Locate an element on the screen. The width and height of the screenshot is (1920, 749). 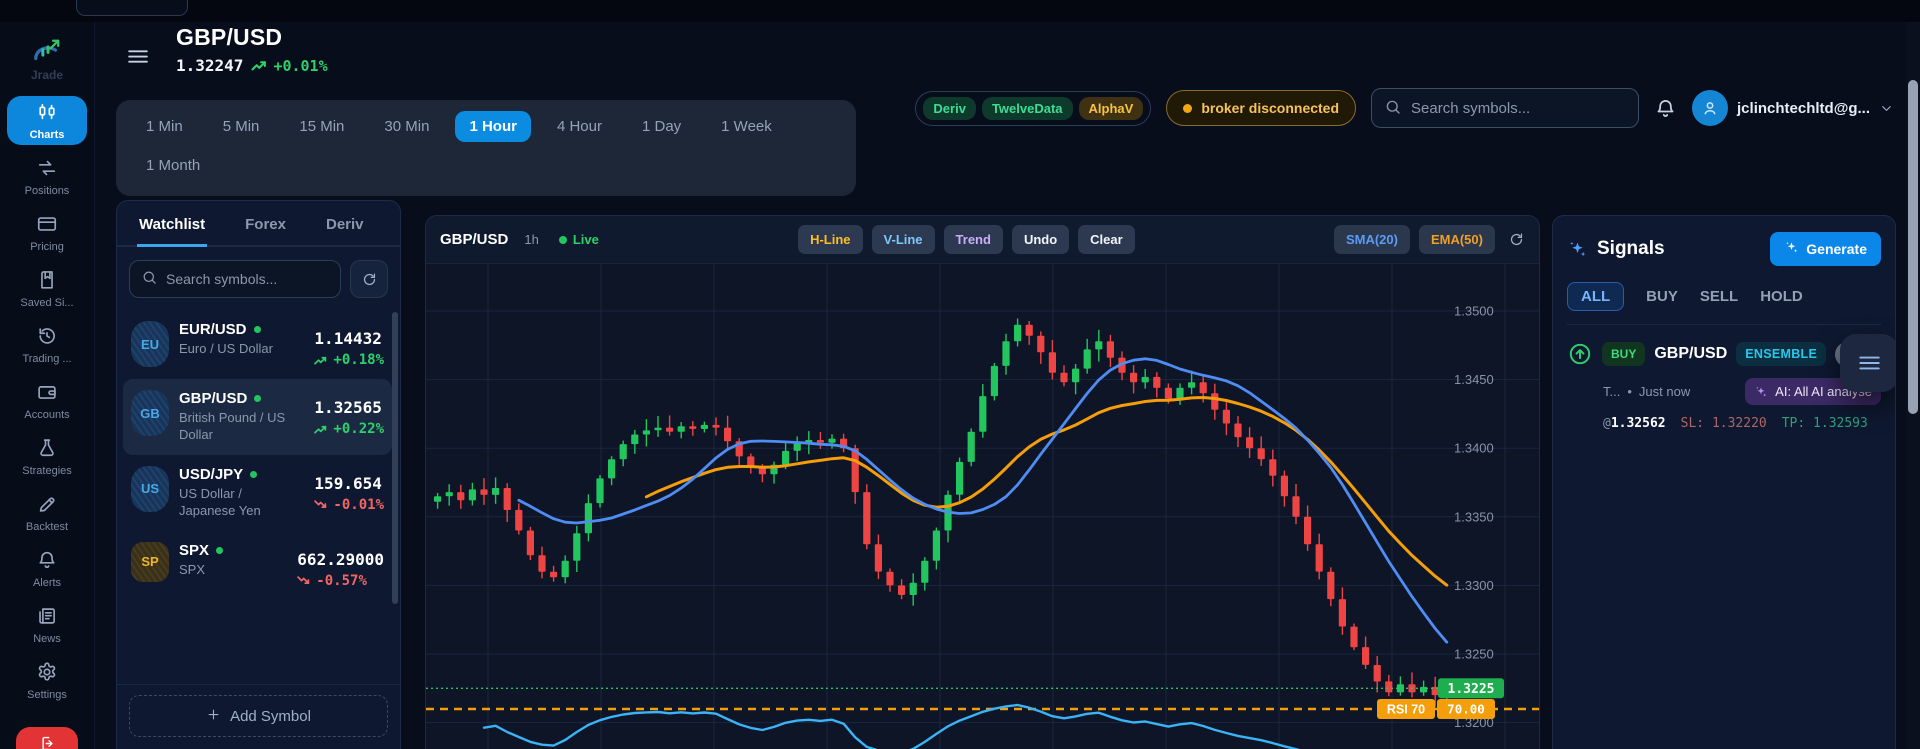
svg-text: 1.3400 is located at coordinates (1474, 448).